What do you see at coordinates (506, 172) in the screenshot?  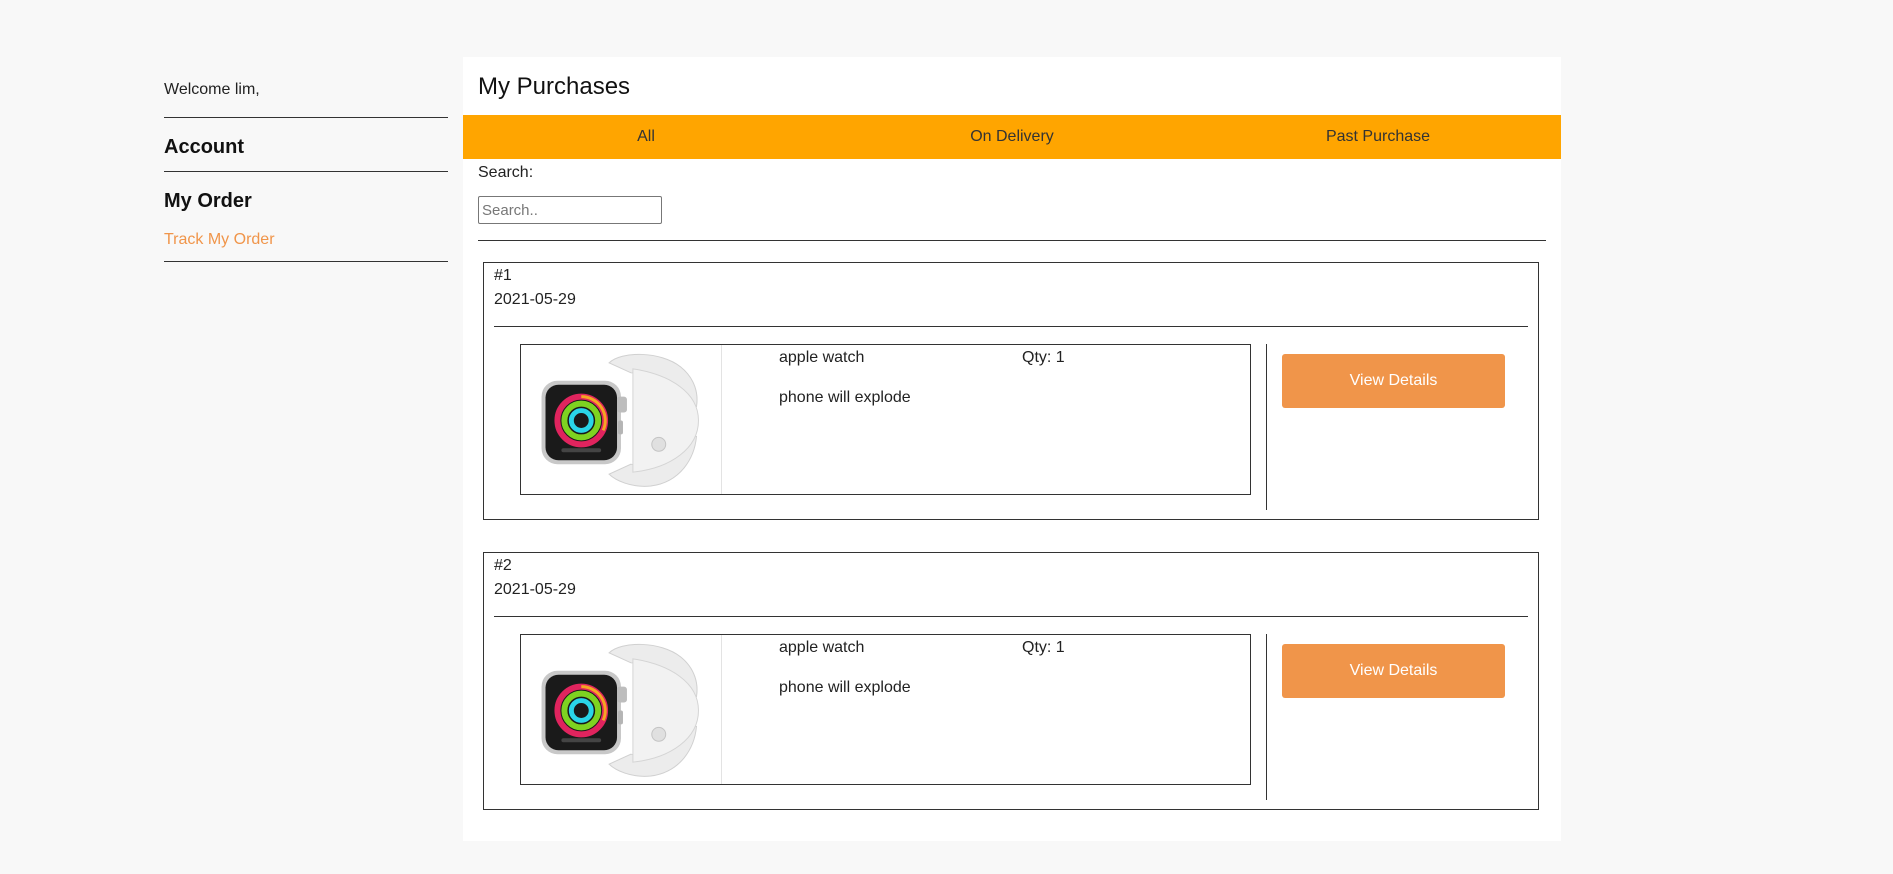 I see `search-label: Search:` at bounding box center [506, 172].